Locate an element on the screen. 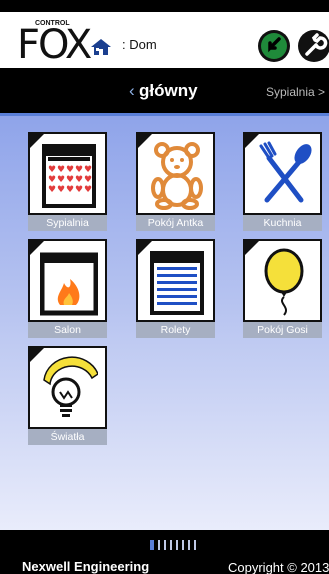 The height and width of the screenshot is (574, 329). copyright-text: Copyright © 2013 is located at coordinates (278, 567).